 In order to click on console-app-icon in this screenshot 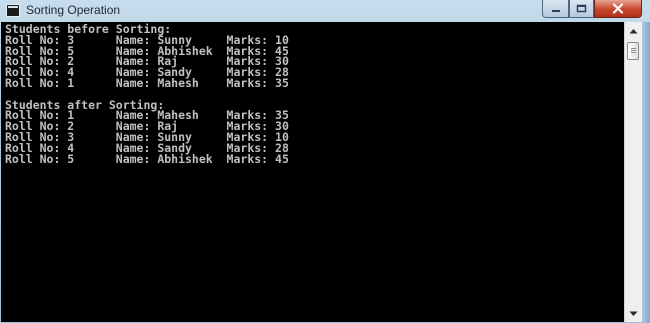, I will do `click(13, 10)`.